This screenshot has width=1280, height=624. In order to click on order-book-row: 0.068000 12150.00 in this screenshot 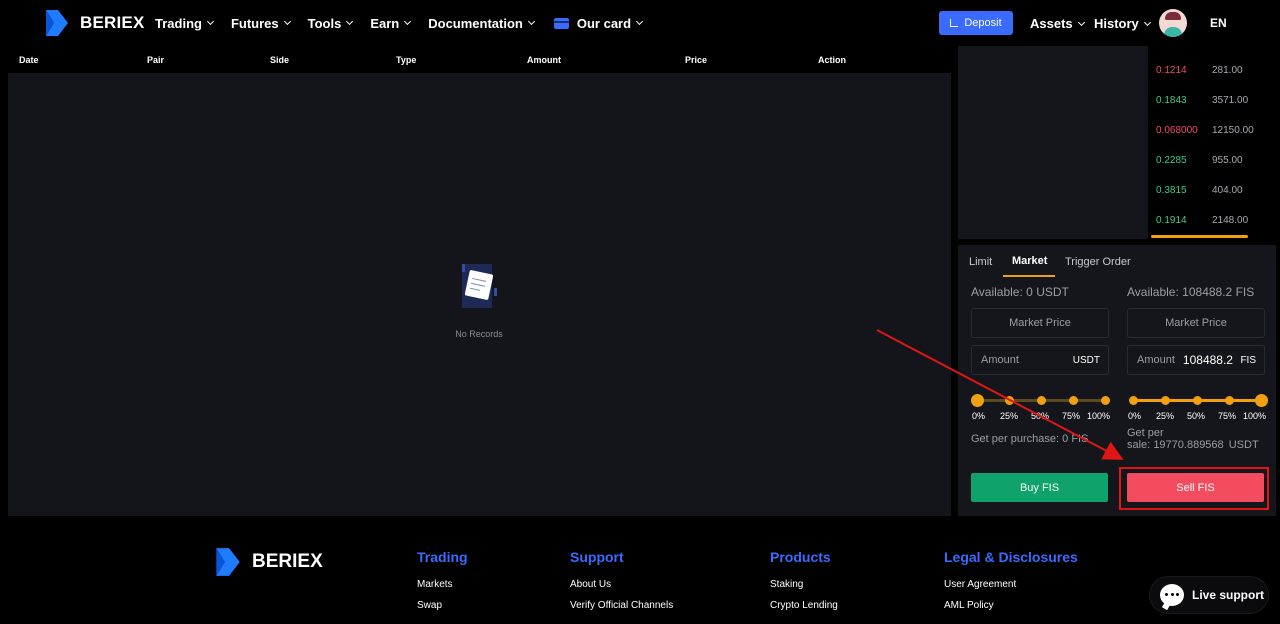, I will do `click(1205, 130)`.